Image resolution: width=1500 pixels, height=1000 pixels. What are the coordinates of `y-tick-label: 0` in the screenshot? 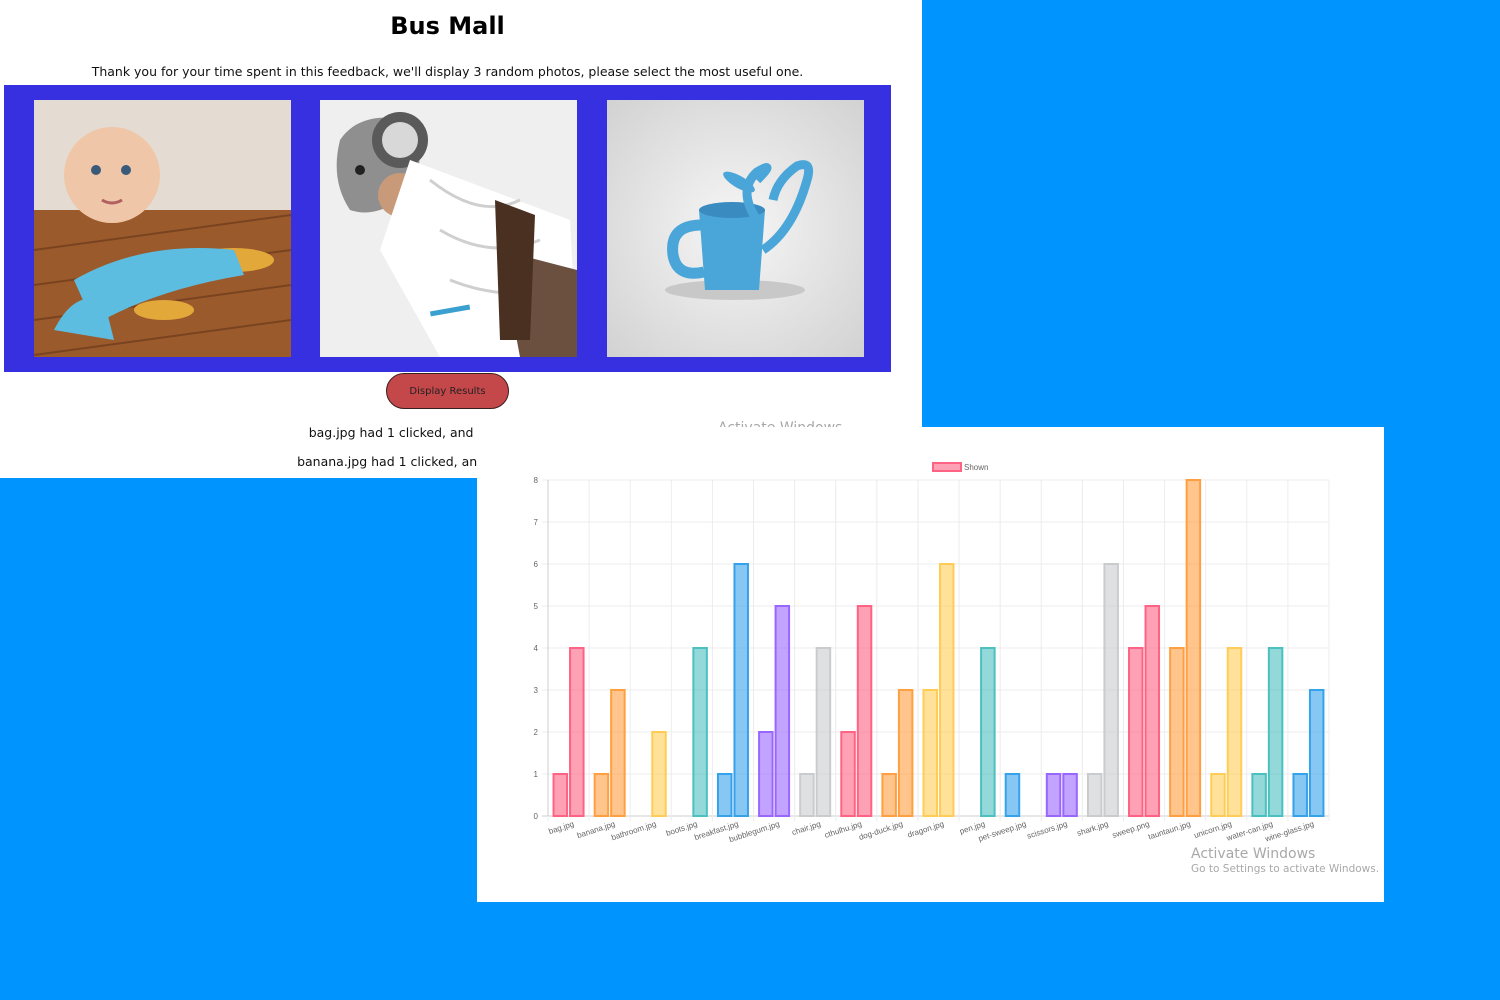 It's located at (536, 816).